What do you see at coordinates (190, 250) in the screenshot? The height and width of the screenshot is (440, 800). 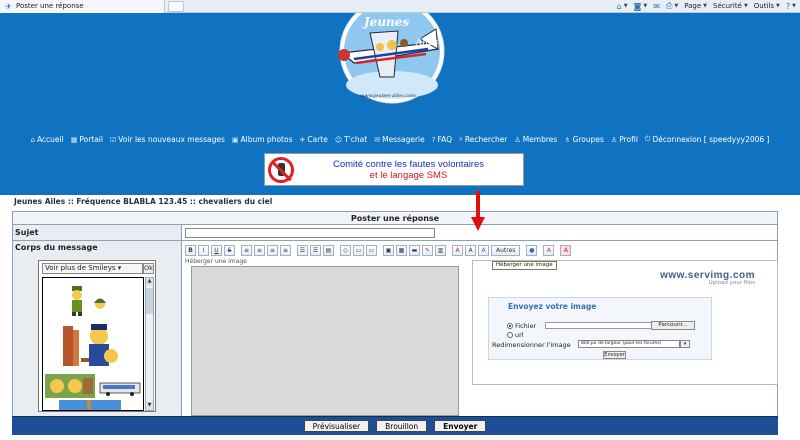 I see `bold-button: B` at bounding box center [190, 250].